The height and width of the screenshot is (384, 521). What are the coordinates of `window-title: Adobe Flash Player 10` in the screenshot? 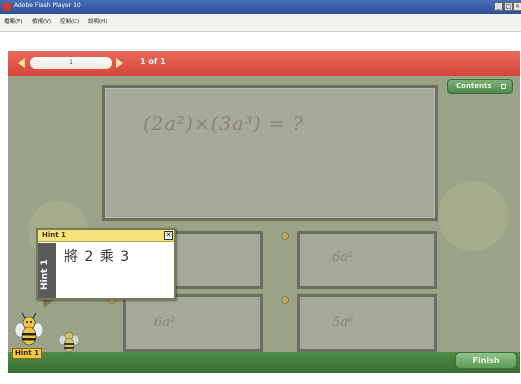 It's located at (47, 5).